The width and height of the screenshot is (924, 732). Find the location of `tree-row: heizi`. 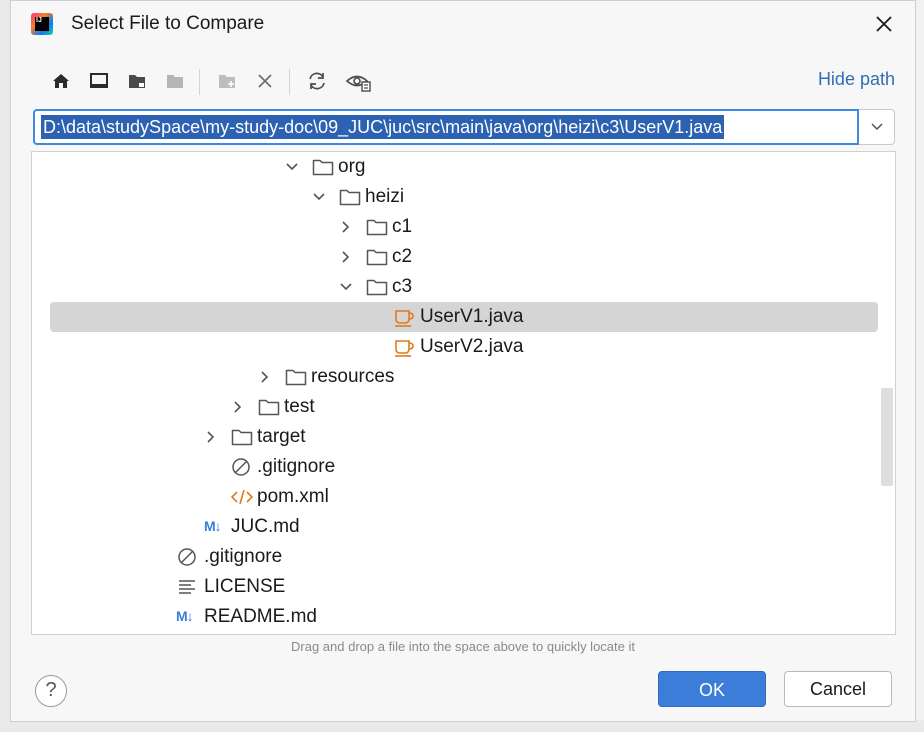

tree-row: heizi is located at coordinates (463, 197).